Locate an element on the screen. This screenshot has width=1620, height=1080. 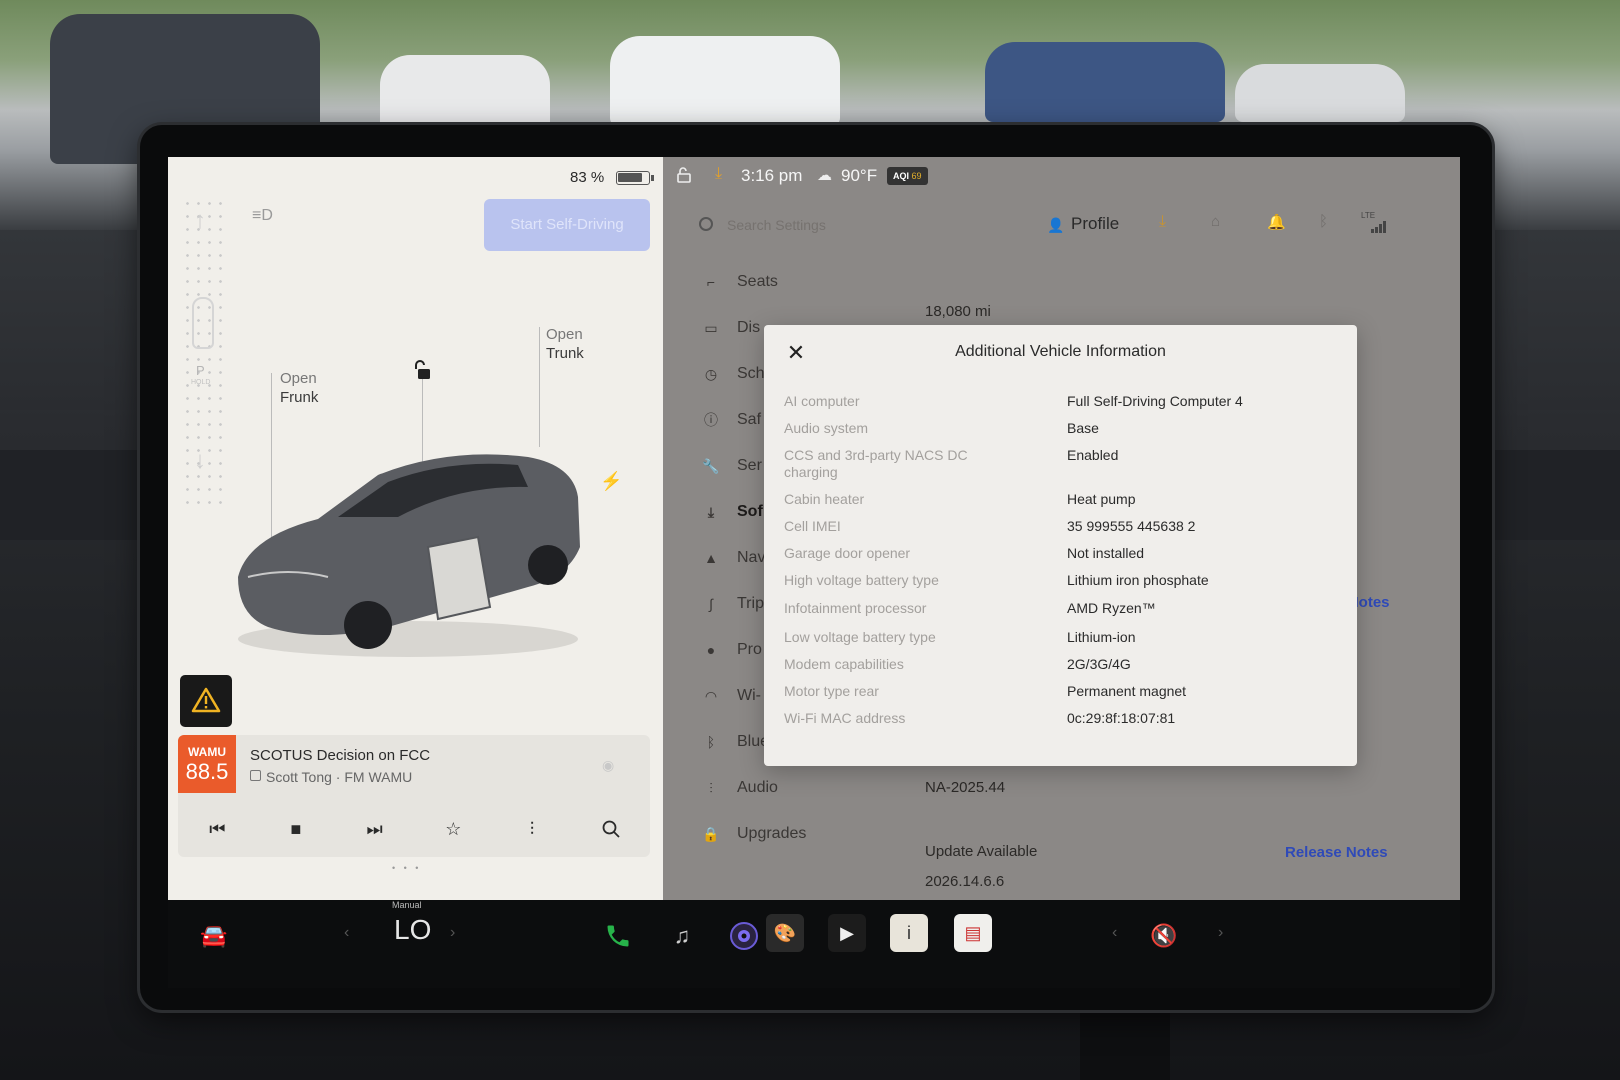
stop-button: ■ is located at coordinates (296, 829).